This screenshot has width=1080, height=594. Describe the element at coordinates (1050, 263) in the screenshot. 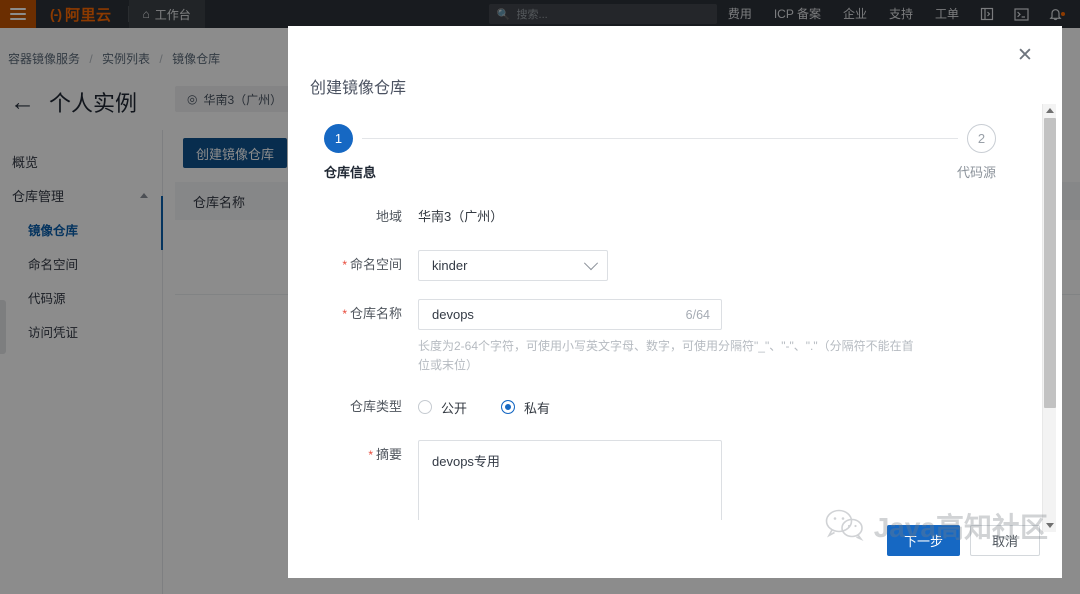

I see `scrollbar-thumb` at that location.